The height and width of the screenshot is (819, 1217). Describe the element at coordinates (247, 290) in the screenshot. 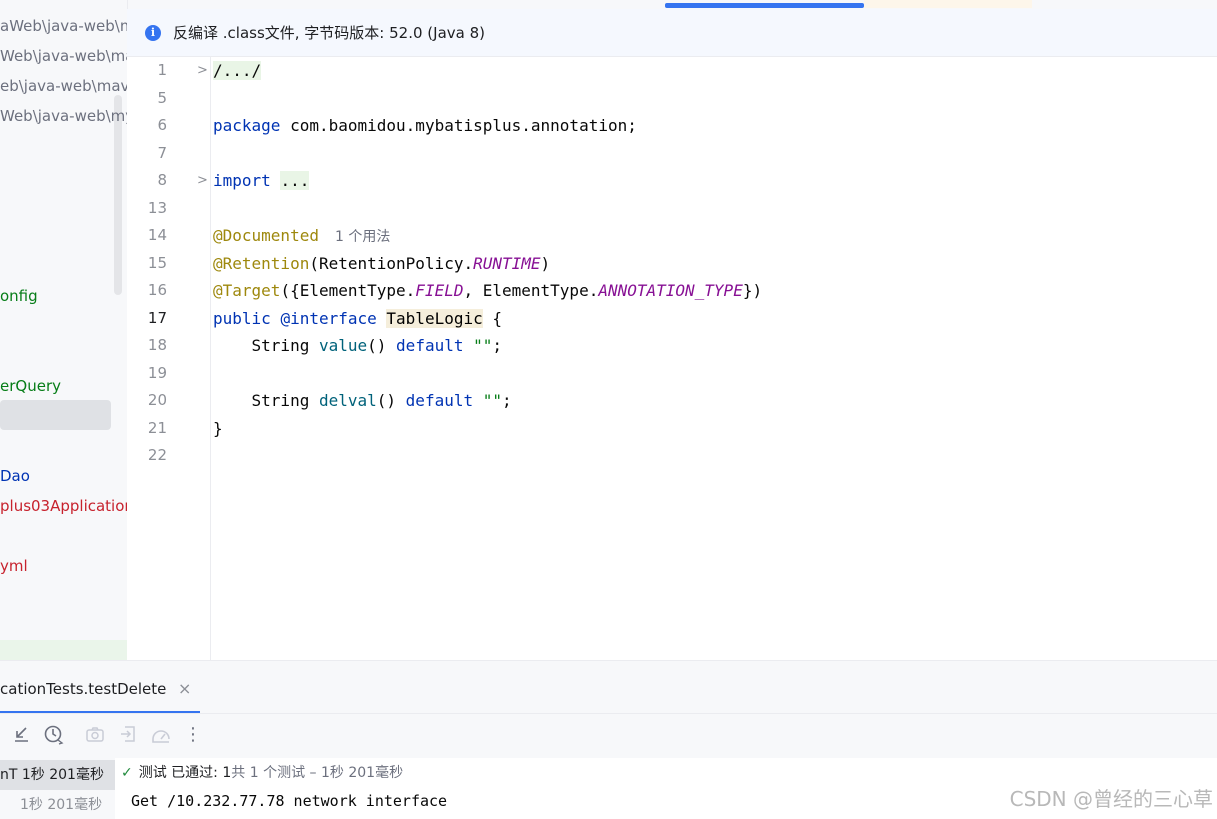

I see `annotation-target: @Target` at that location.